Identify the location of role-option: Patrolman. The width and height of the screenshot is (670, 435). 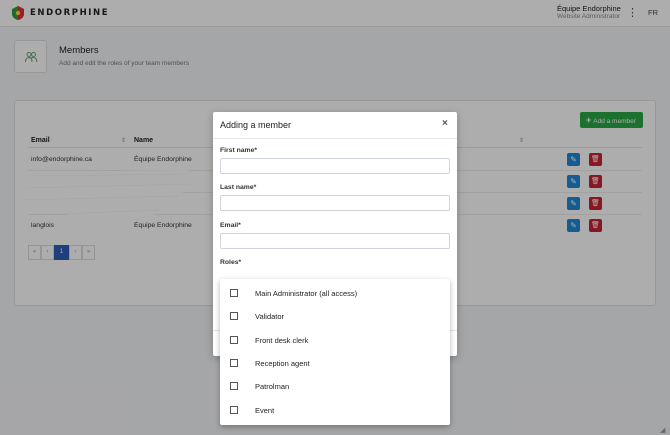
(335, 388).